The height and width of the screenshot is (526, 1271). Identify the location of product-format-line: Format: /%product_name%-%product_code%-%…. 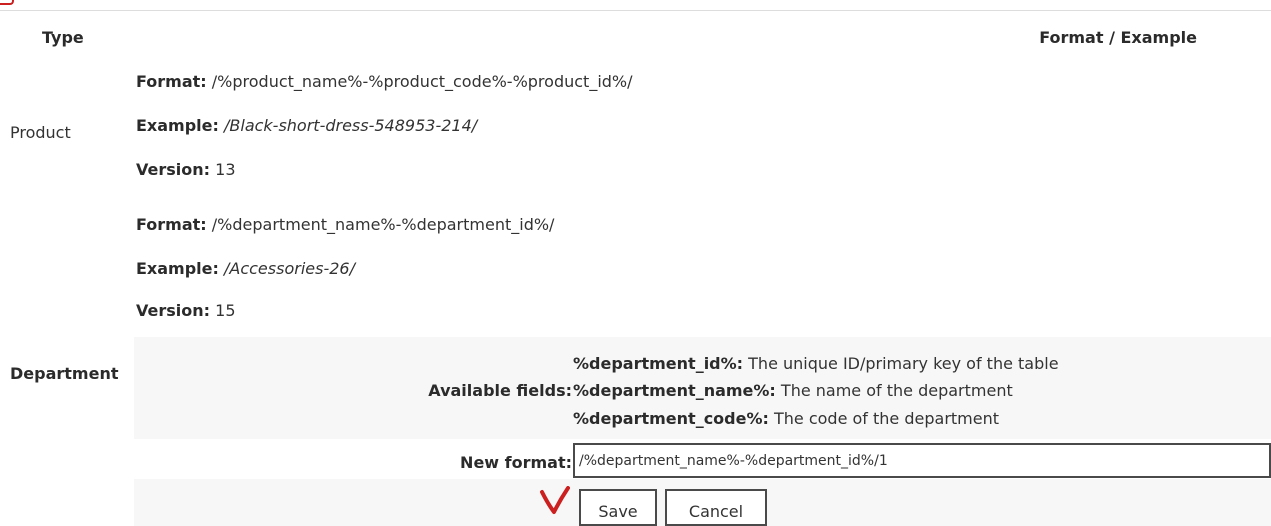
(384, 81).